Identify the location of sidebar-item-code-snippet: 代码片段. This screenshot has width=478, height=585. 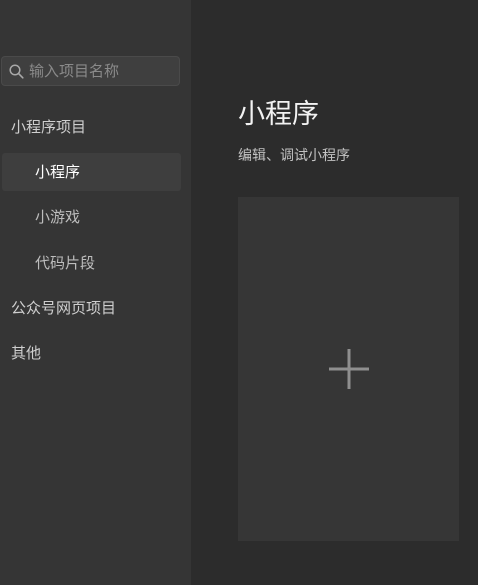
(90, 263).